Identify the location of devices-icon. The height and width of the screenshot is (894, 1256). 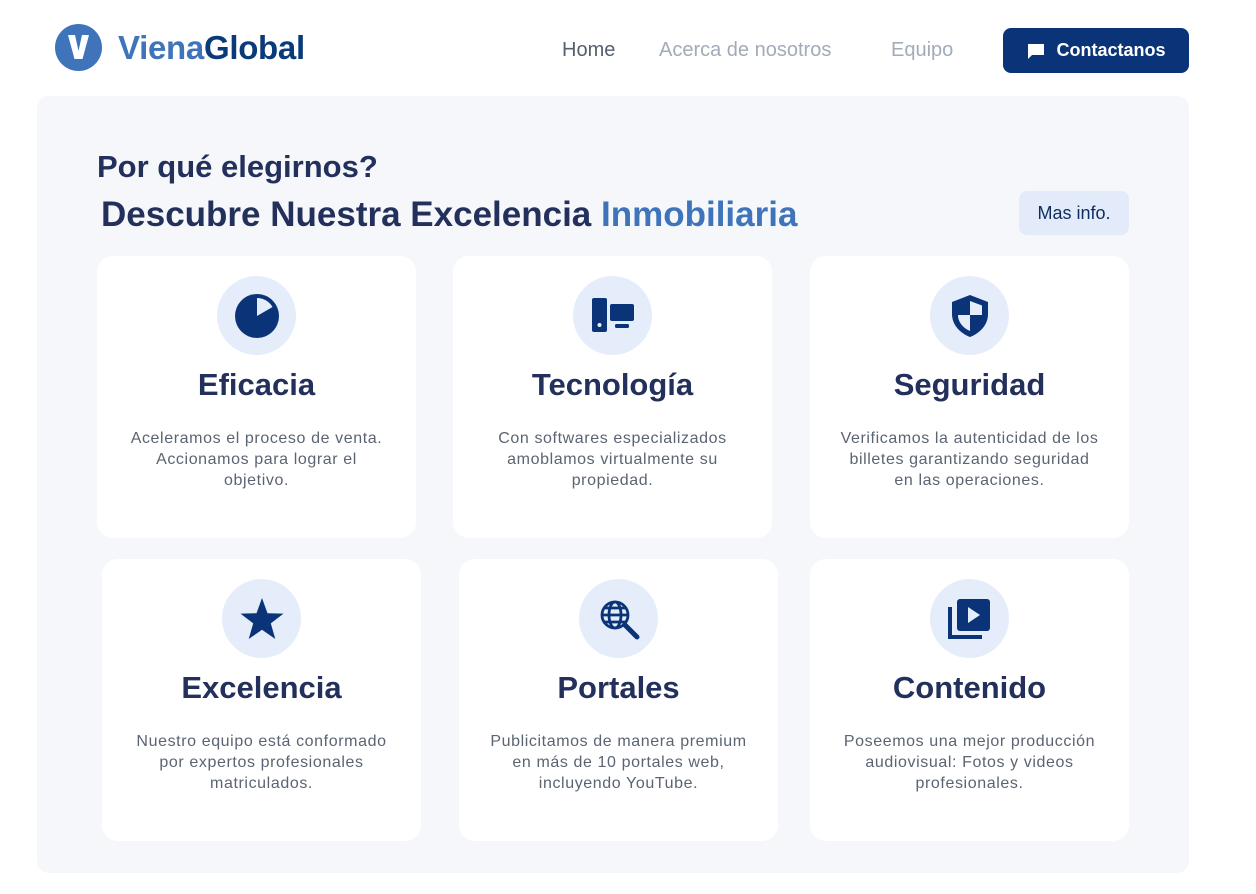
(612, 314).